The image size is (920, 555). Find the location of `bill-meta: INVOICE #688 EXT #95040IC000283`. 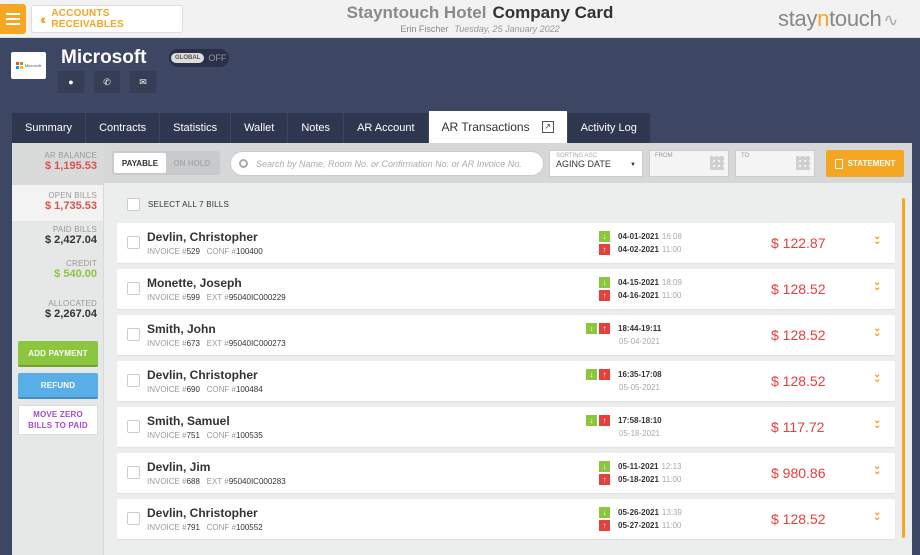

bill-meta: INVOICE #688 EXT #95040IC000283 is located at coordinates (216, 481).